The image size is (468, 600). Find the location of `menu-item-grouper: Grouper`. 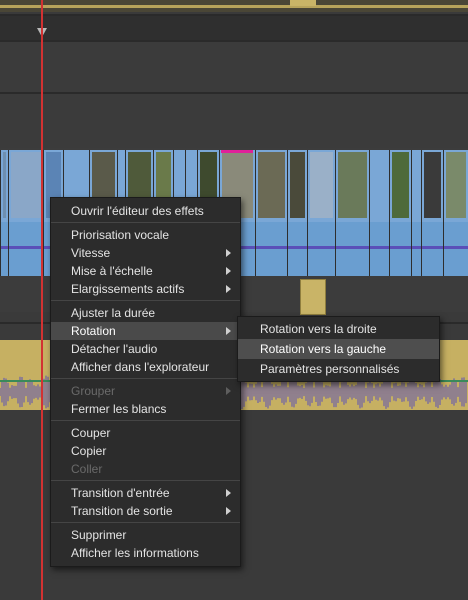

menu-item-grouper: Grouper is located at coordinates (145, 391).